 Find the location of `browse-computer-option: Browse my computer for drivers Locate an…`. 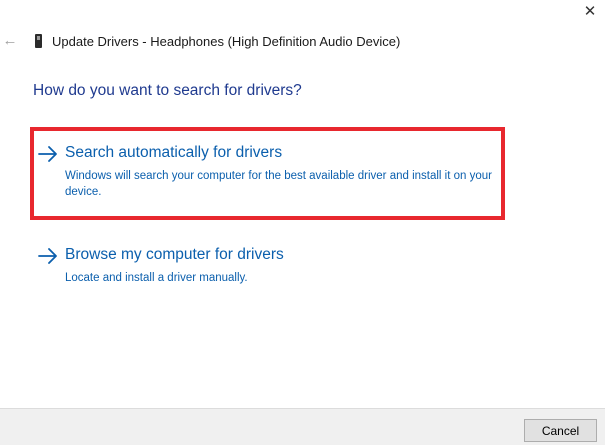

browse-computer-option: Browse my computer for drivers Locate an… is located at coordinates (268, 265).